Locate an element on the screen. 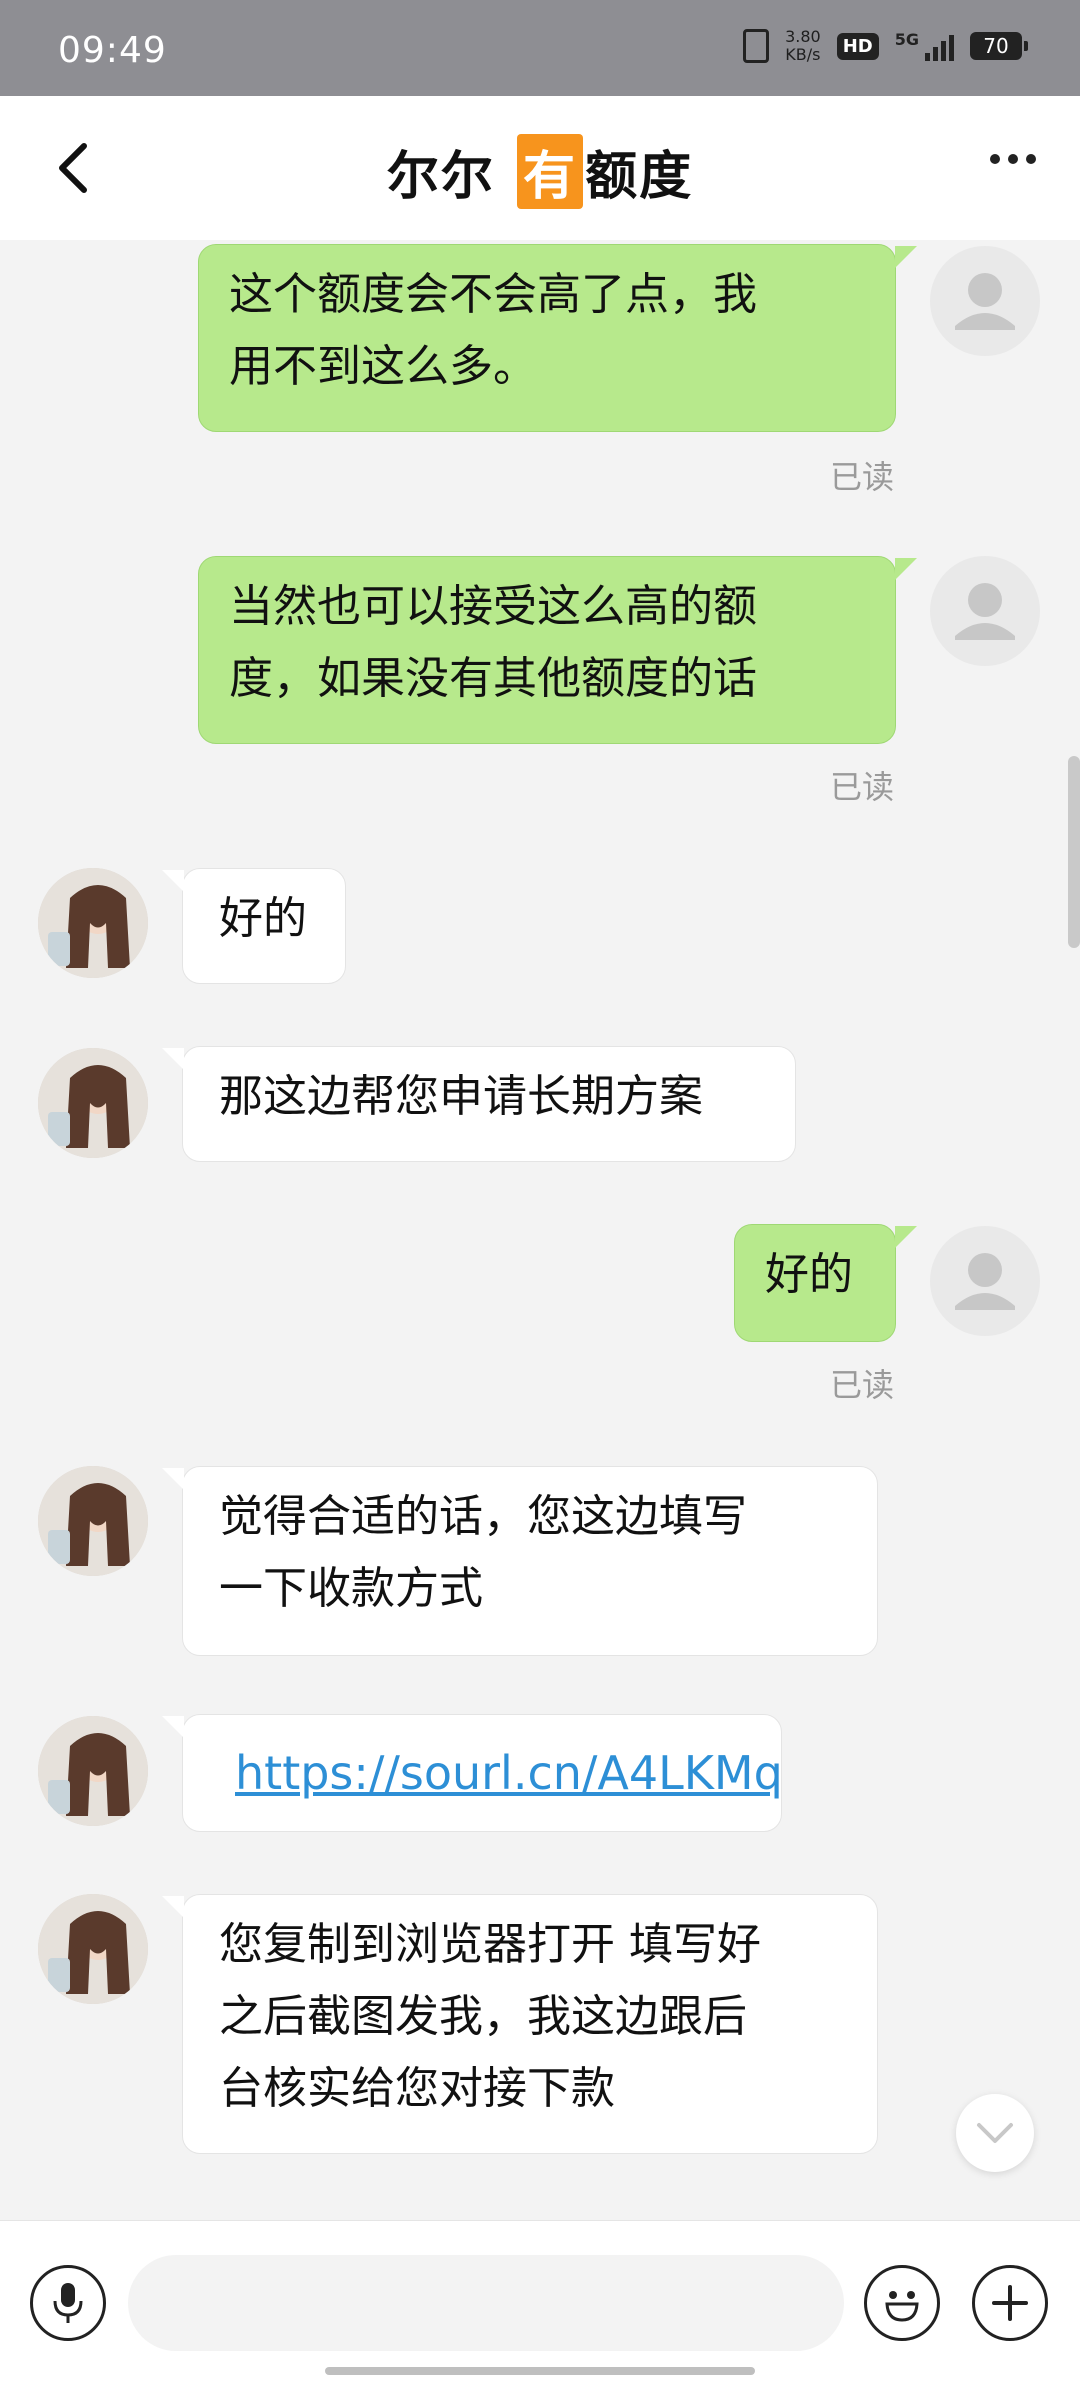 This screenshot has height=2389, width=1080. more-actions-button is located at coordinates (1010, 2303).